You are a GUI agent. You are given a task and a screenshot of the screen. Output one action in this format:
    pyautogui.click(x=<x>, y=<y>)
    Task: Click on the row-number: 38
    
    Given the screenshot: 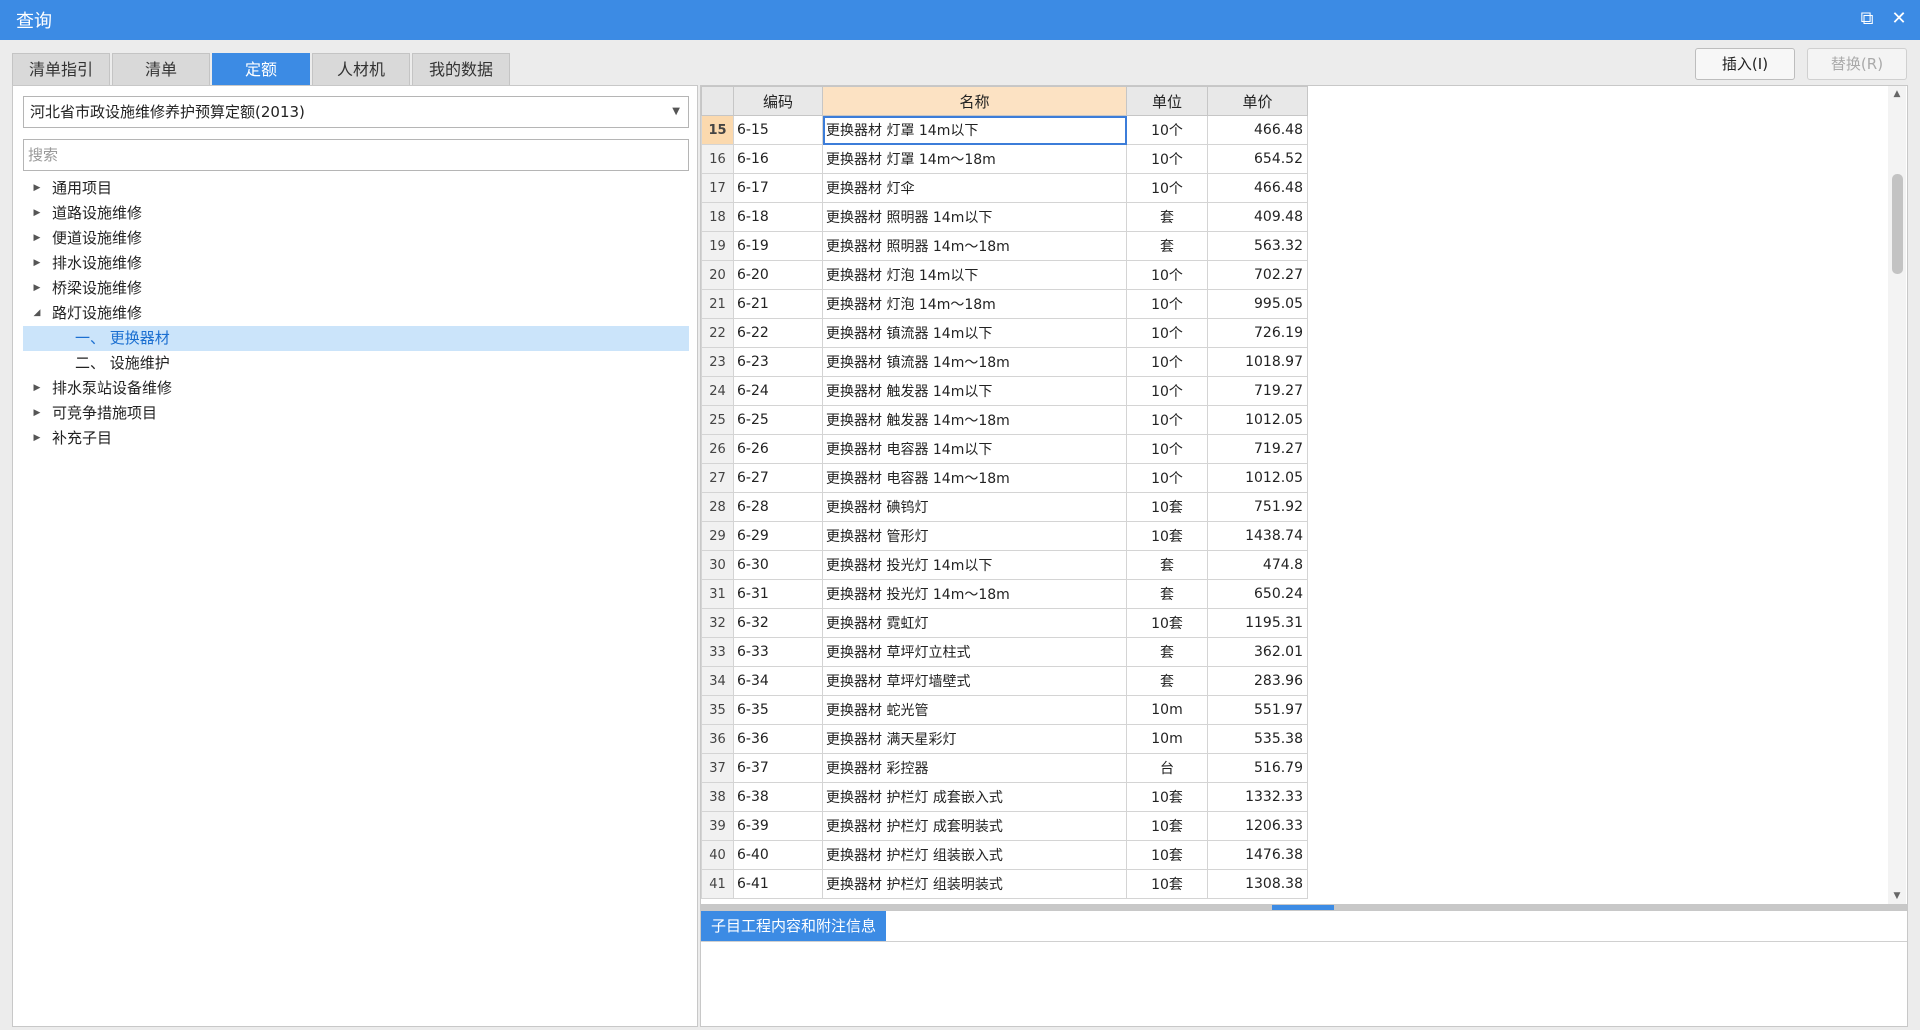 What is the action you would take?
    pyautogui.click(x=717, y=797)
    